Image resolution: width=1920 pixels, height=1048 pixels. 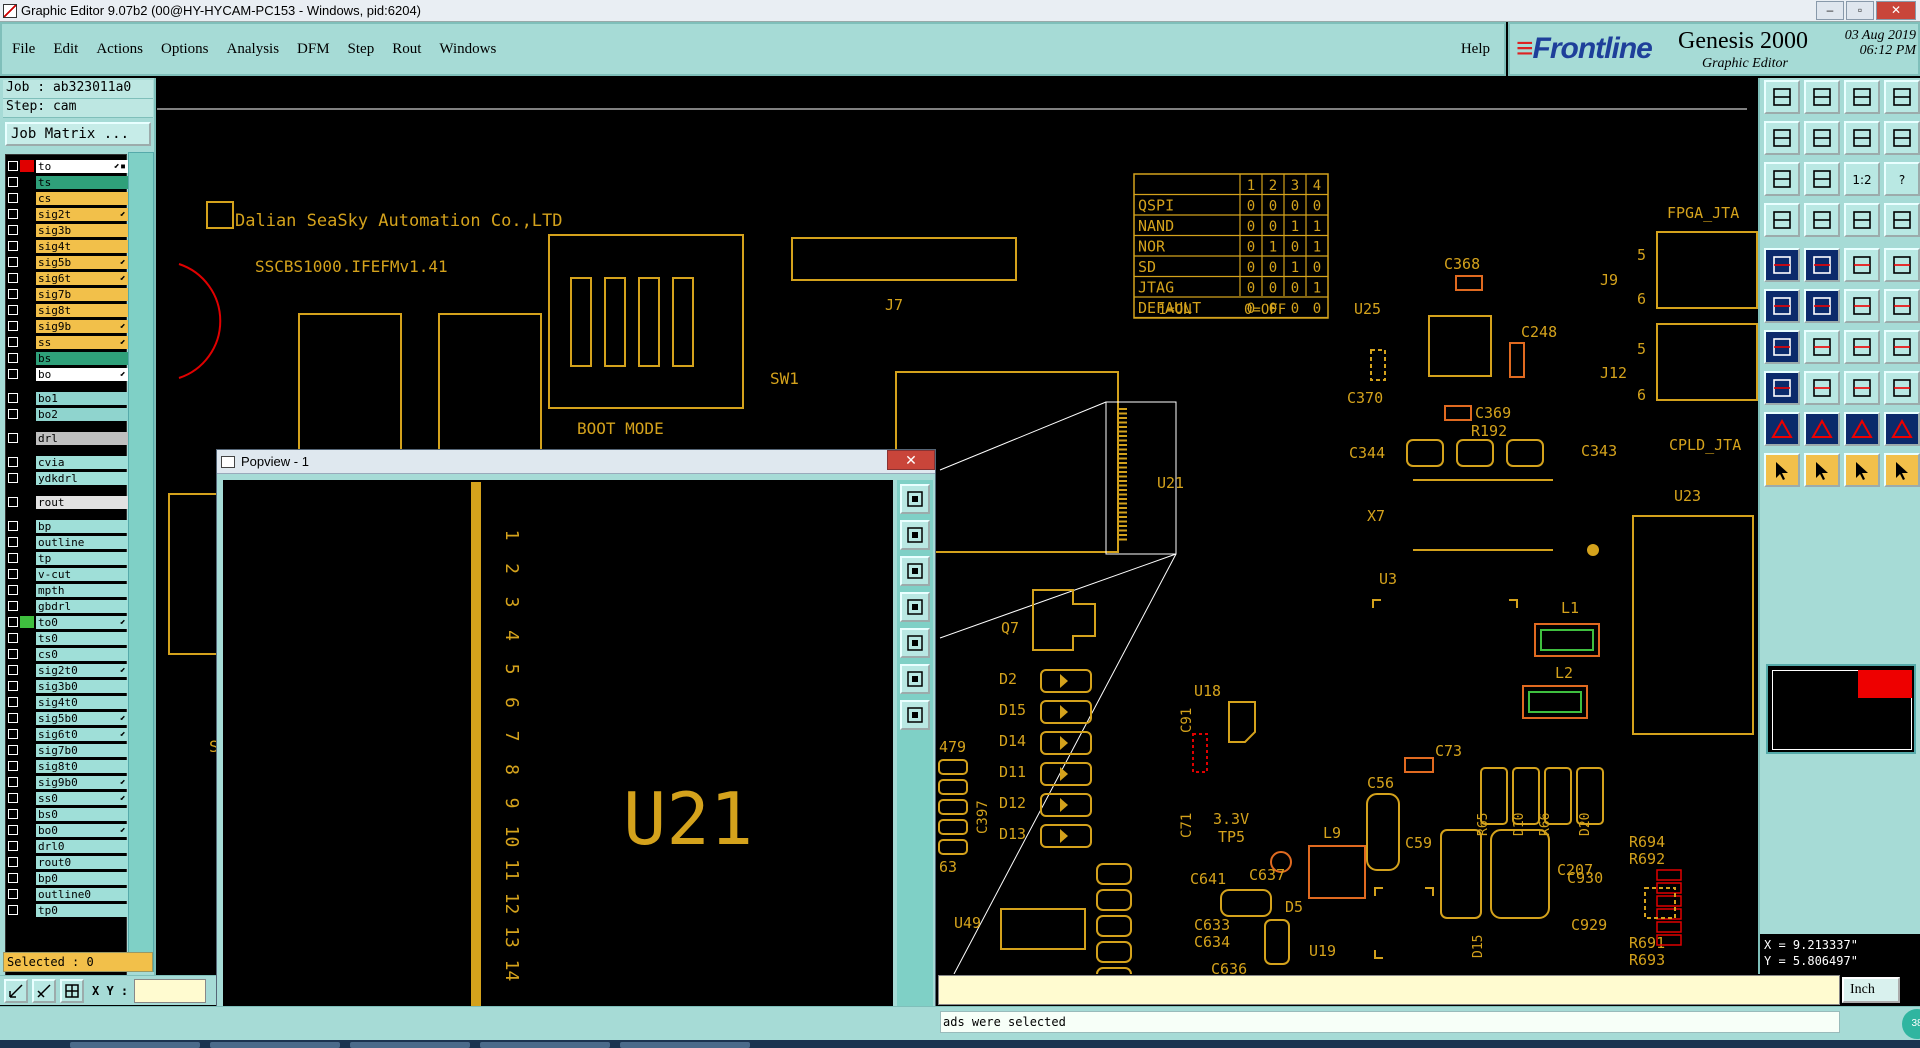 What do you see at coordinates (82, 766) in the screenshot?
I see `layer-name: sig8t0` at bounding box center [82, 766].